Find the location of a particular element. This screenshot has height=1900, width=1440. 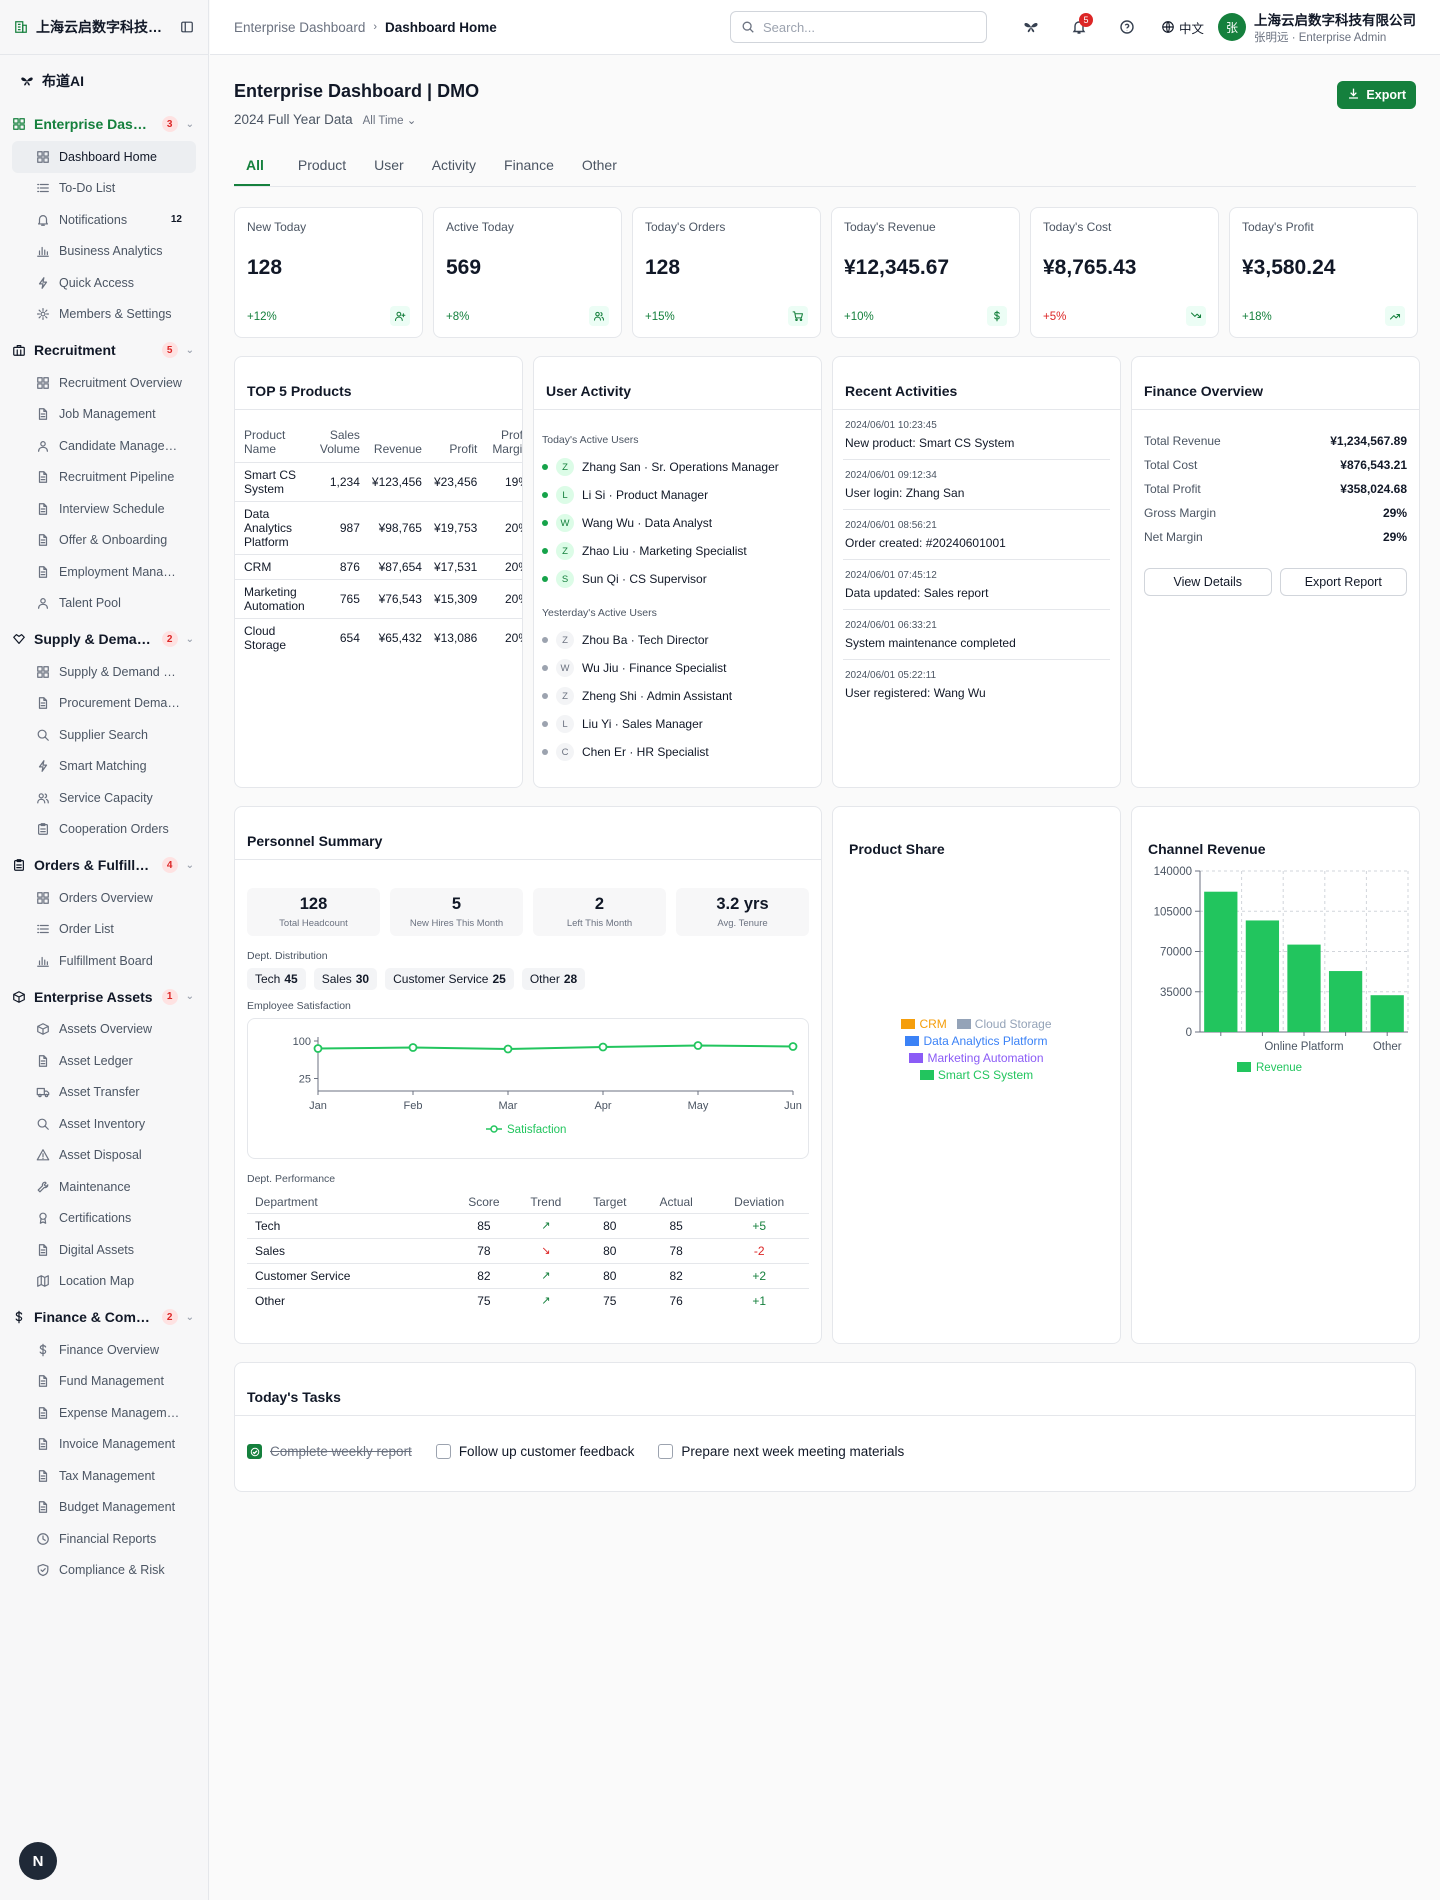

kpi-card: Active Today 569 +8% is located at coordinates (527, 272).